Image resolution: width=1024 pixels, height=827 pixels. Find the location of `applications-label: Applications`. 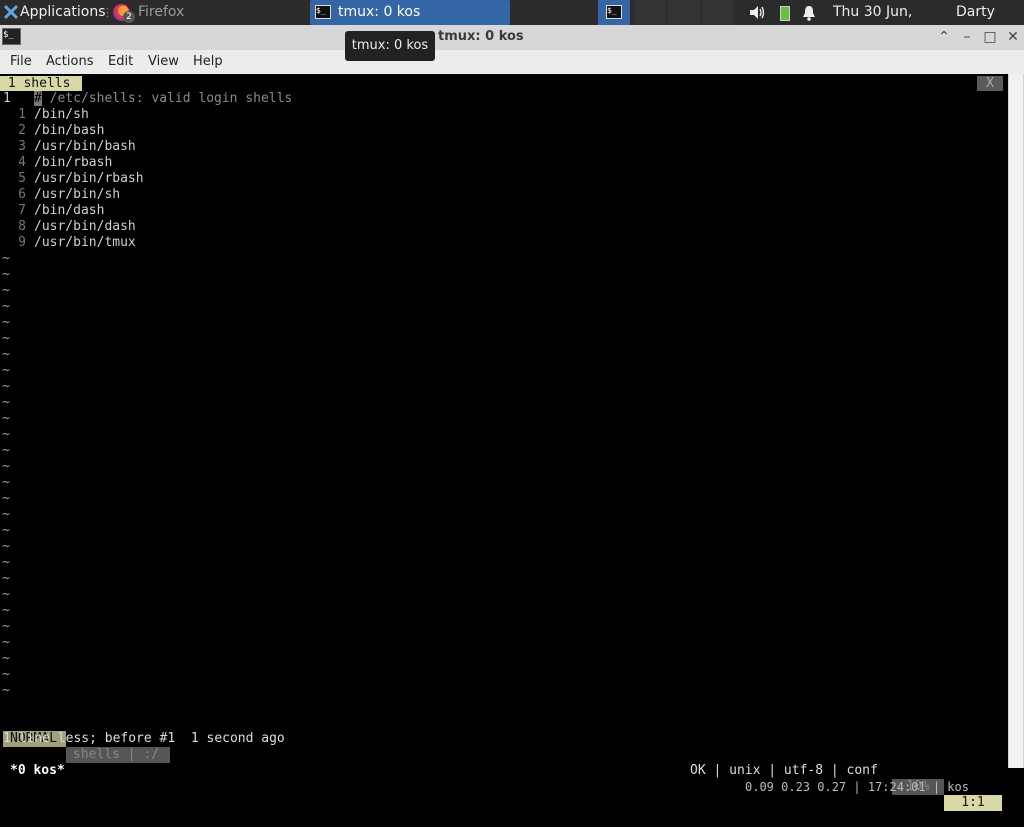

applications-label: Applications is located at coordinates (63, 12).